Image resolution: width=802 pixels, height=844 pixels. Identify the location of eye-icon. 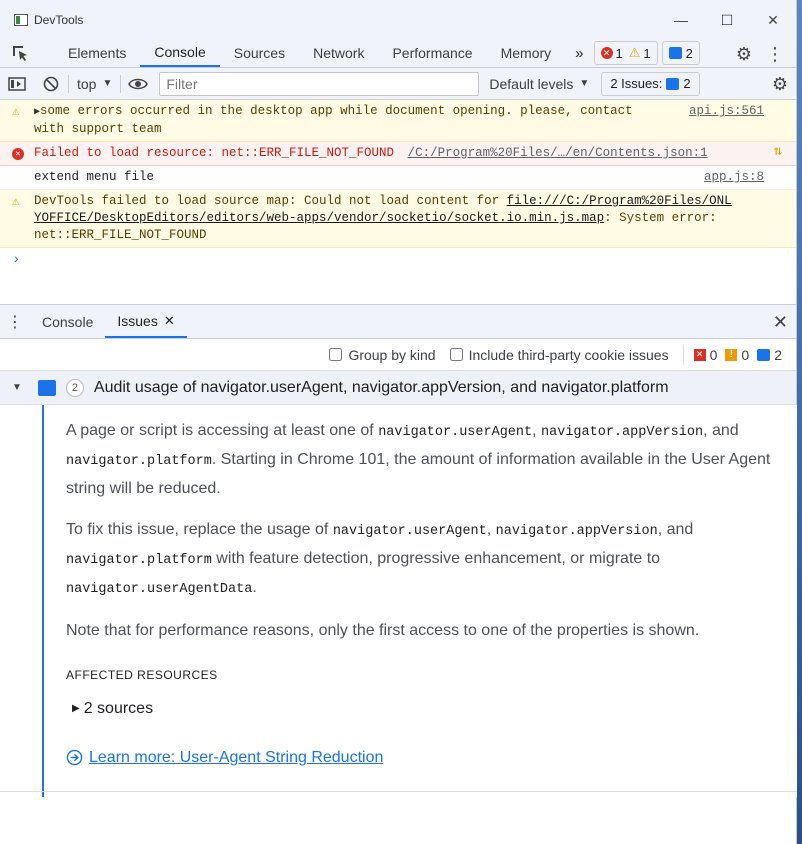
(138, 83).